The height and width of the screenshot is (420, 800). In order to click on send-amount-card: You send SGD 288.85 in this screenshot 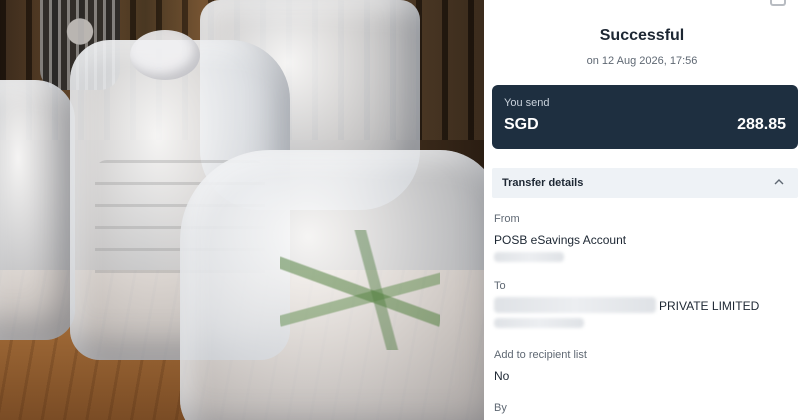, I will do `click(645, 117)`.